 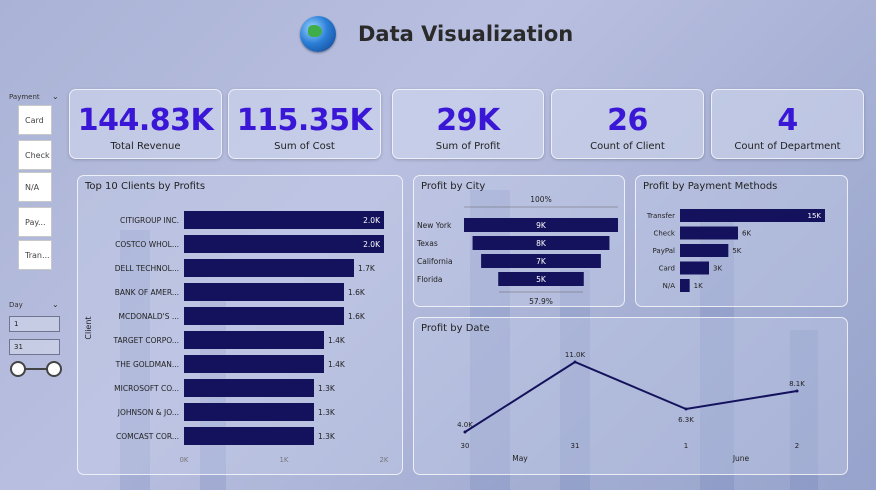 I want to click on day-slider-start-handle, so click(x=18, y=369).